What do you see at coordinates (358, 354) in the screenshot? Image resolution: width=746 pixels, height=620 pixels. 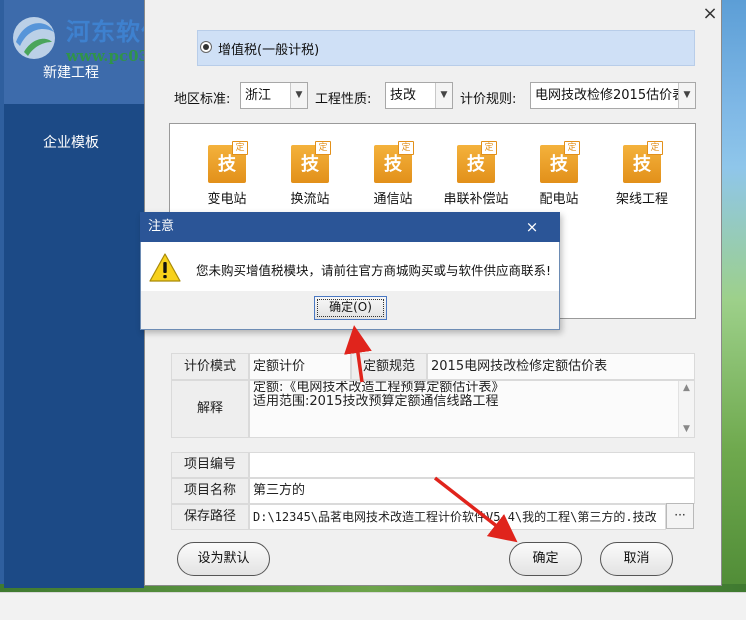 I see `arrow-to-alert-ok` at bounding box center [358, 354].